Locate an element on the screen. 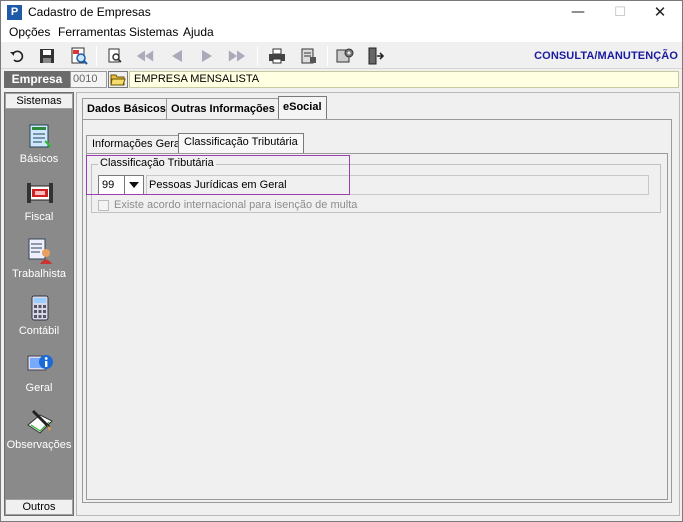  classificacao-code-field: 99 is located at coordinates (111, 185).